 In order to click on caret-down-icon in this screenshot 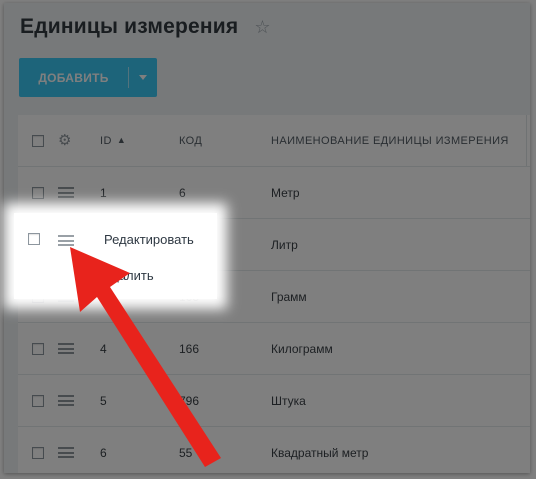, I will do `click(143, 77)`.